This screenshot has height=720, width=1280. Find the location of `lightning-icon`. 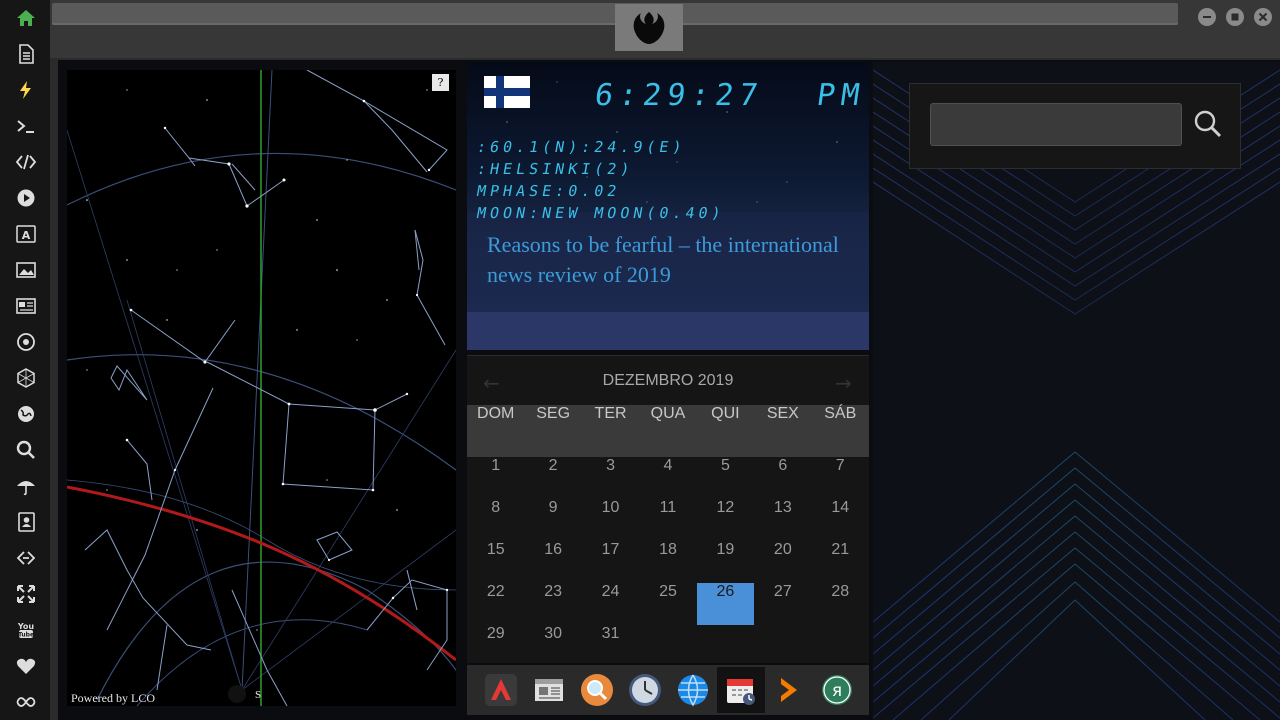

lightning-icon is located at coordinates (26, 90).